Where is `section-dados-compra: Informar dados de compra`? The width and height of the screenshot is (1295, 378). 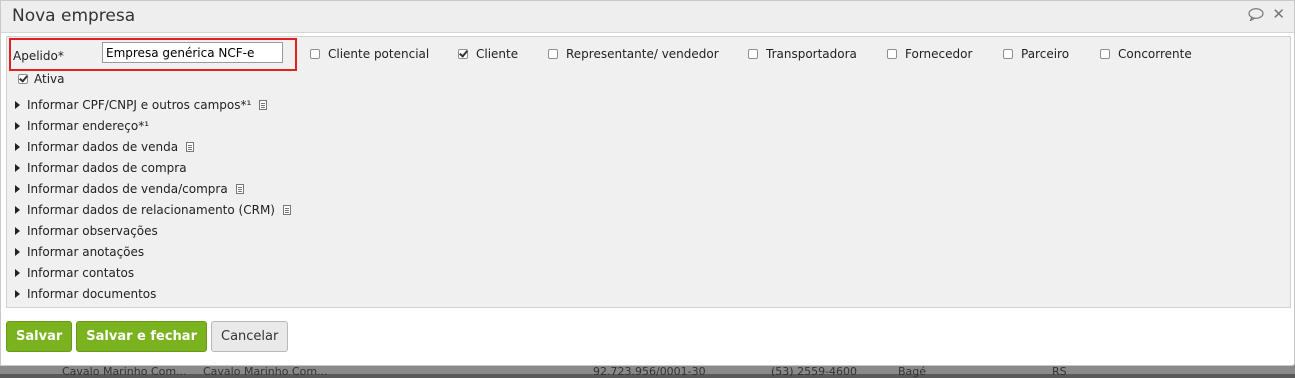 section-dados-compra: Informar dados de compra is located at coordinates (153, 167).